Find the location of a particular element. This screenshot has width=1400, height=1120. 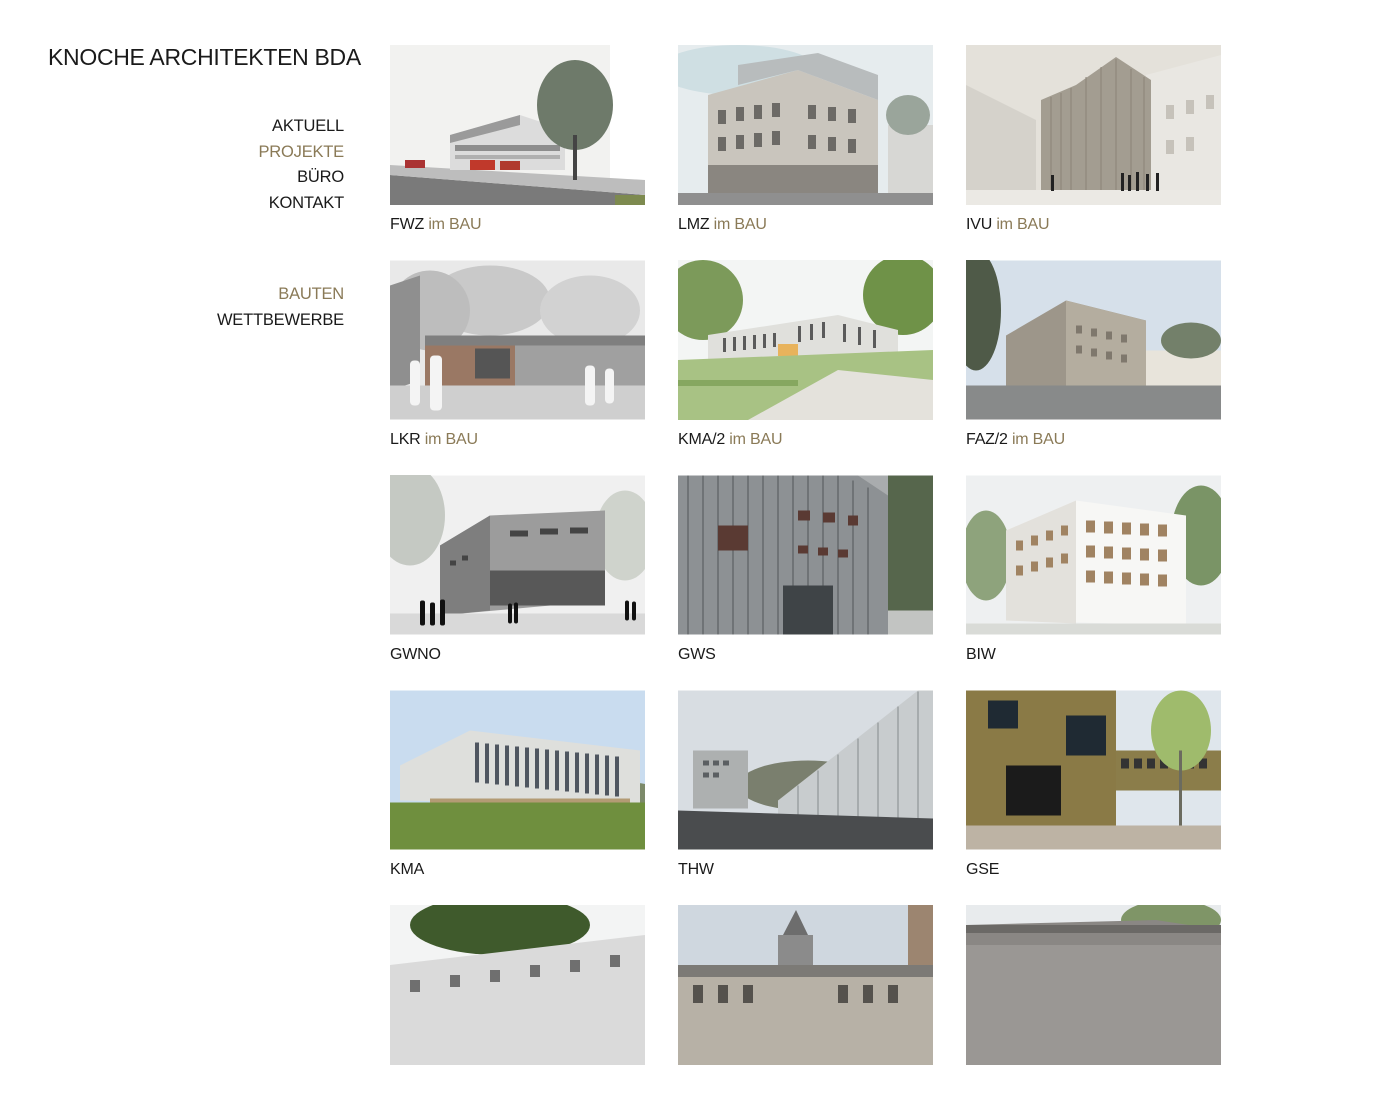

project-caption-gwno: GWNO is located at coordinates (517, 655).